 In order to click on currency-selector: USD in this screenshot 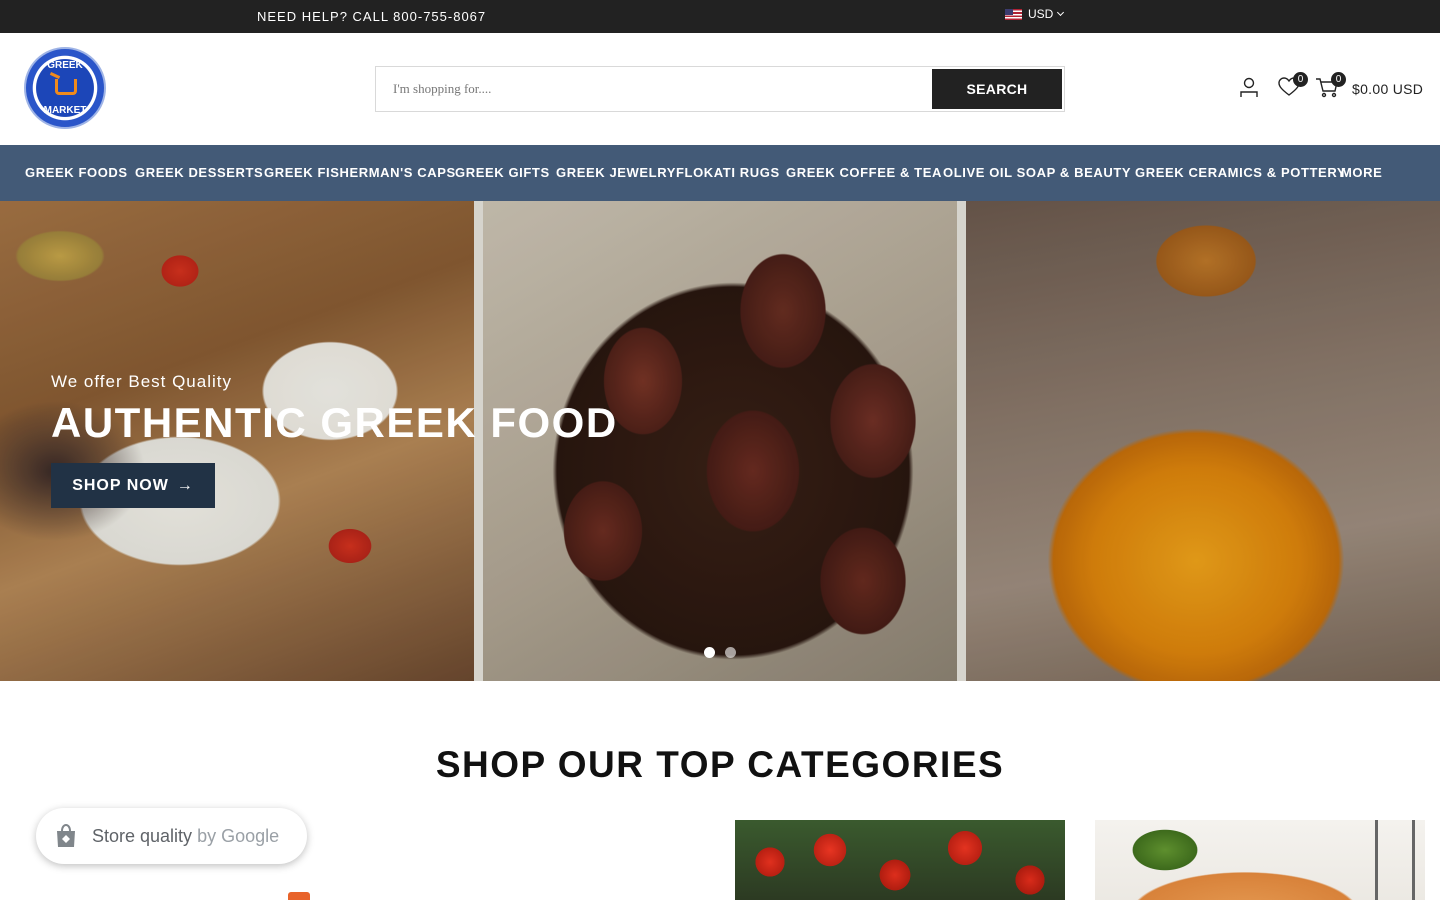, I will do `click(1035, 14)`.